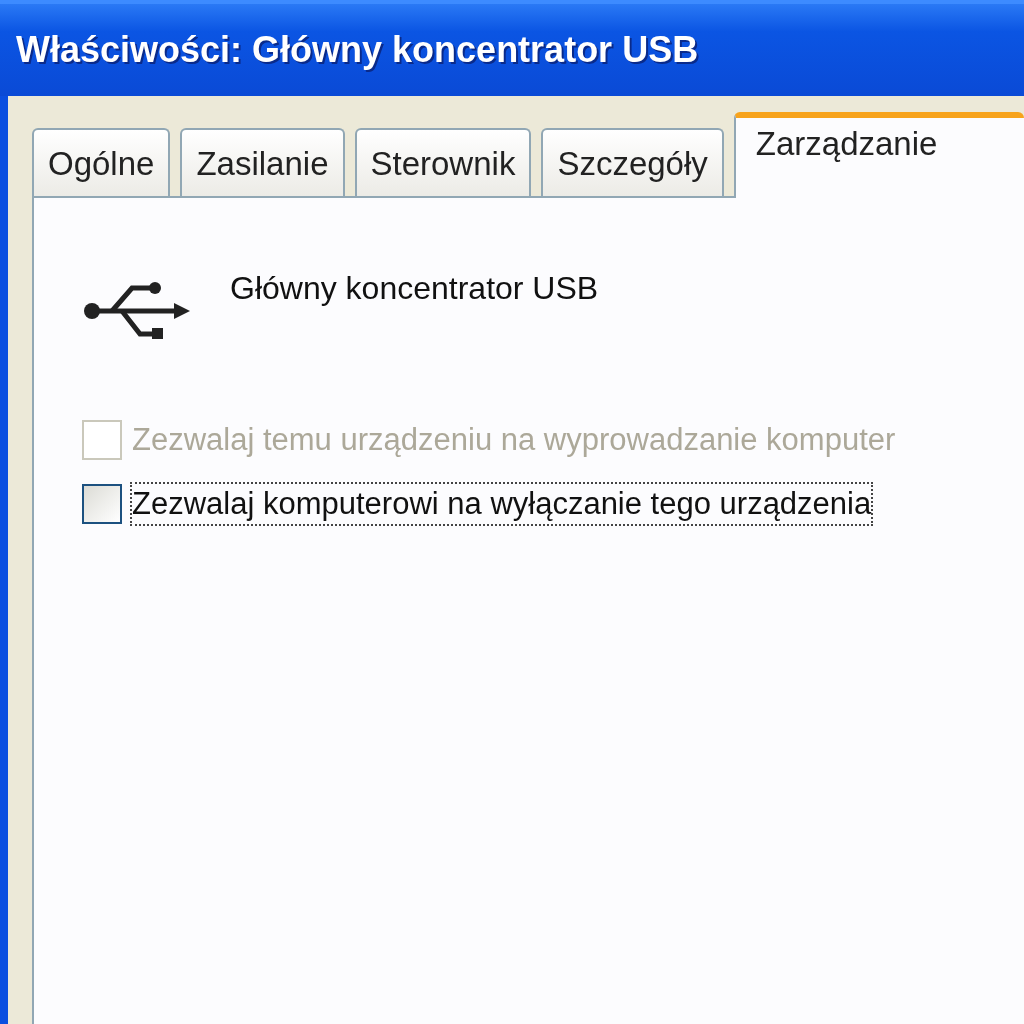 Image resolution: width=1024 pixels, height=1024 pixels. Describe the element at coordinates (102, 504) in the screenshot. I see `checkbox` at that location.